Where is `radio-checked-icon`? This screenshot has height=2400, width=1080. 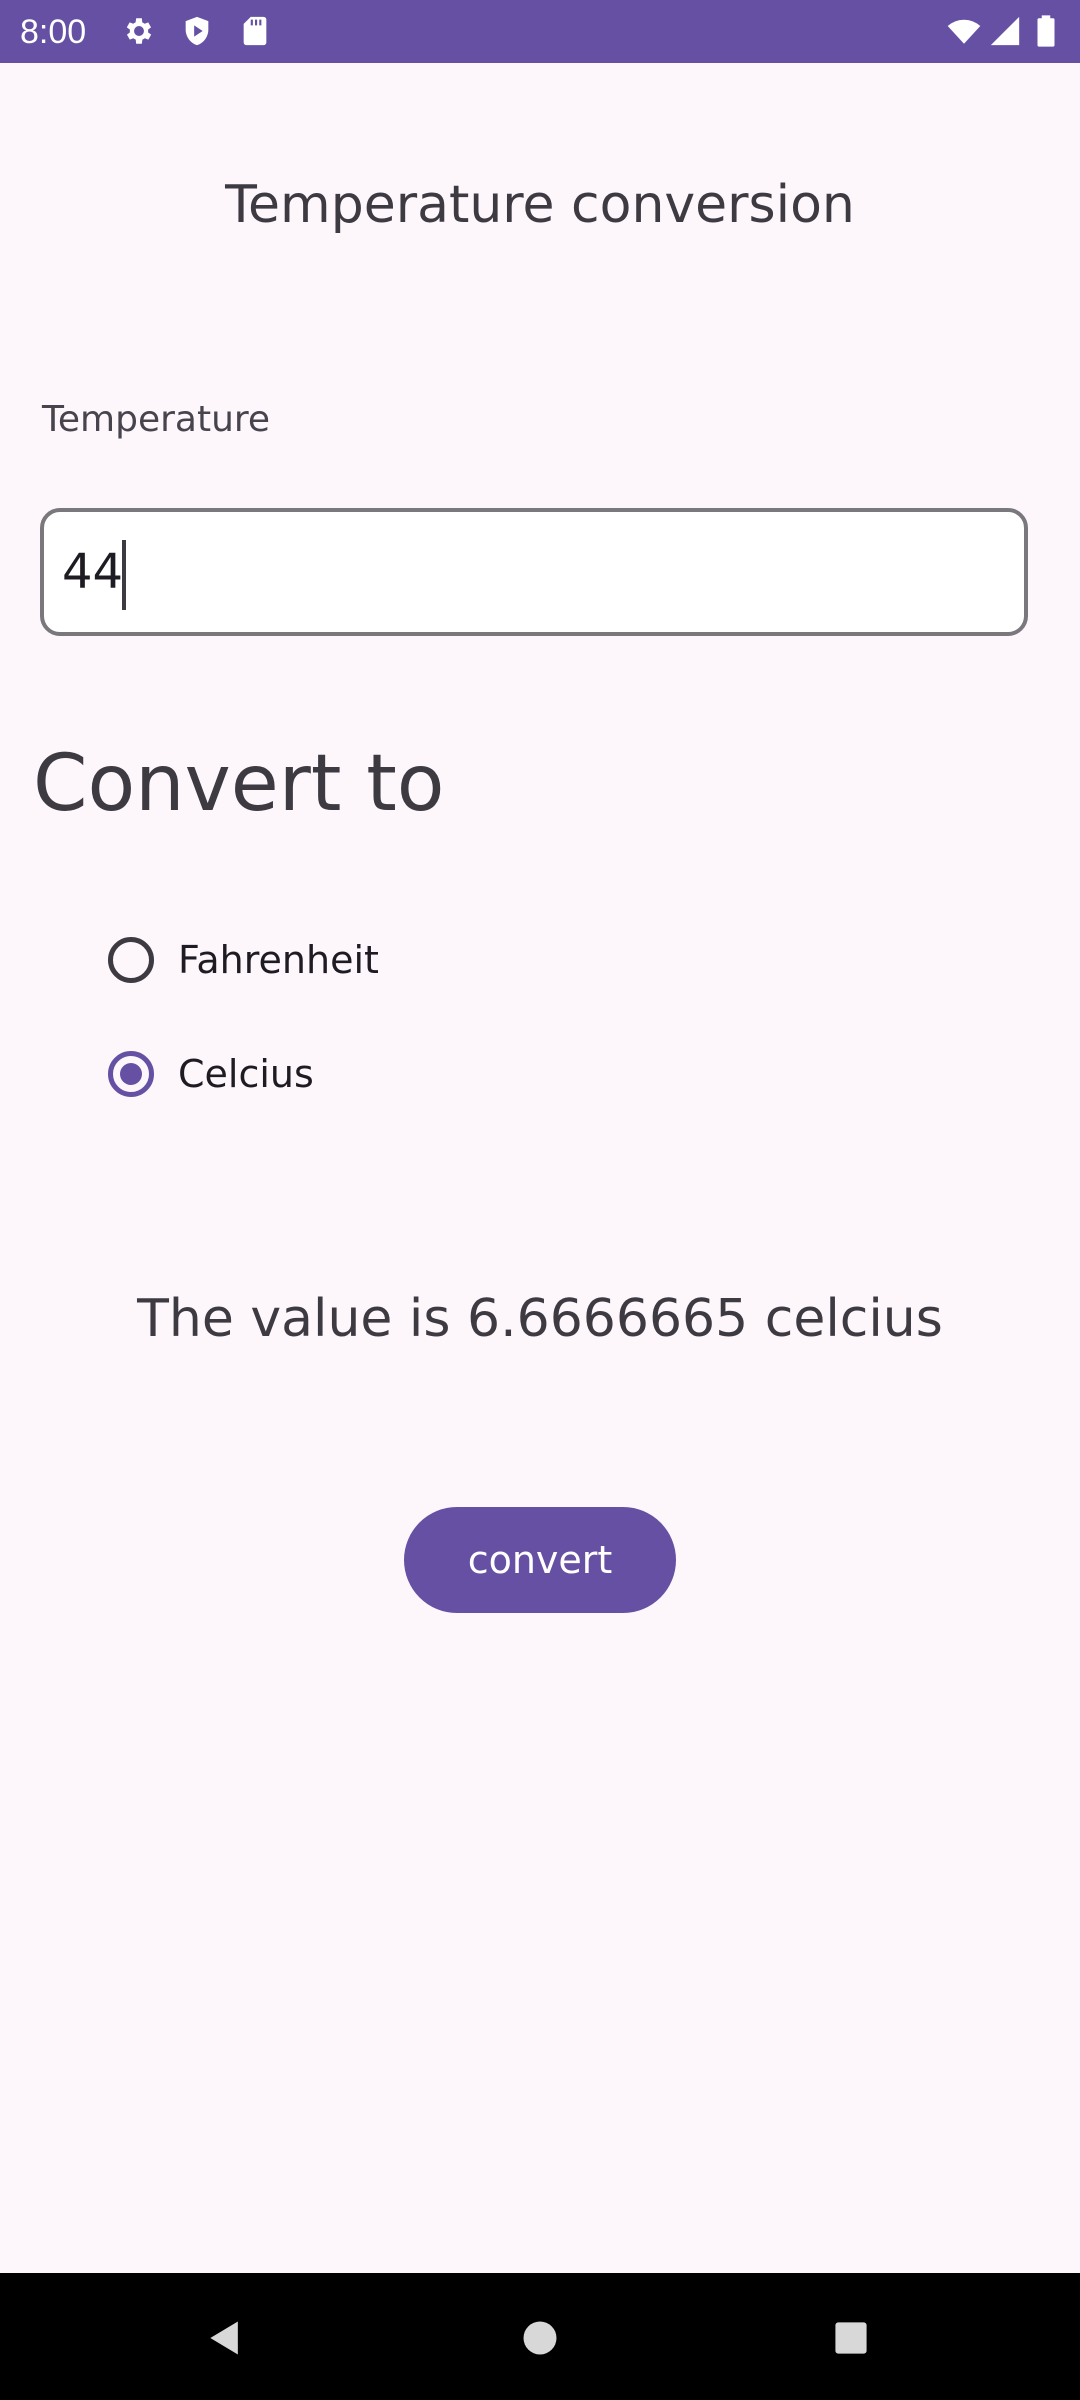
radio-checked-icon is located at coordinates (131, 1074).